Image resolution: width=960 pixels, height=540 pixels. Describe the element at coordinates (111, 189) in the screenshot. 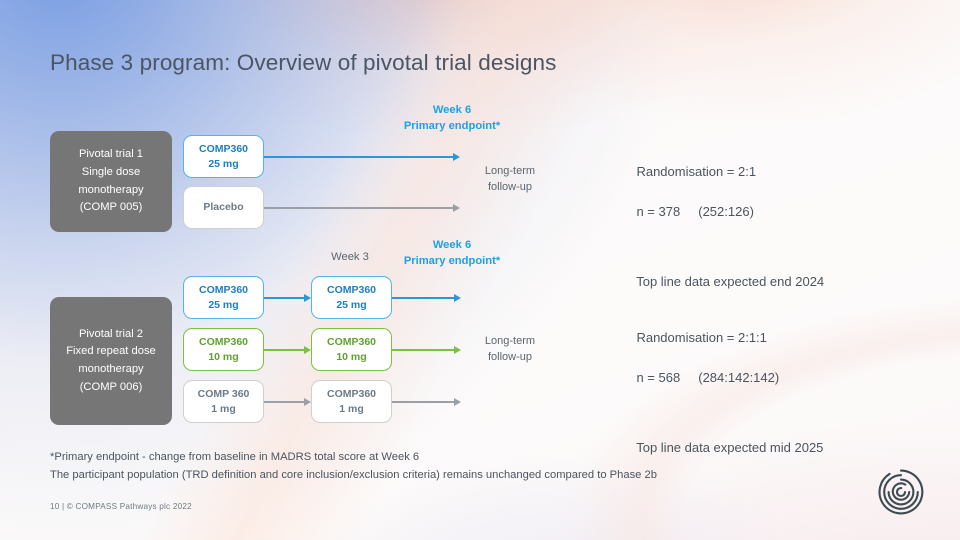

I see `trial1-label-line3: monotherapy` at that location.